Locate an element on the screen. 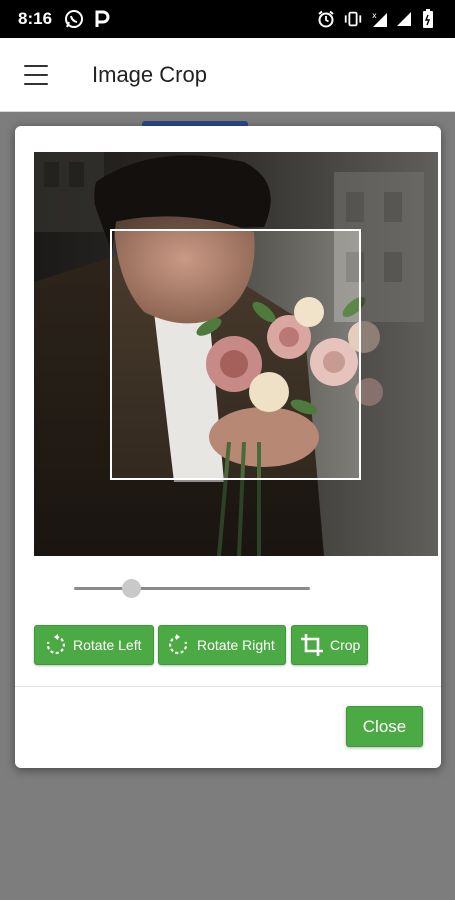  signal-icon: x is located at coordinates (380, 19).